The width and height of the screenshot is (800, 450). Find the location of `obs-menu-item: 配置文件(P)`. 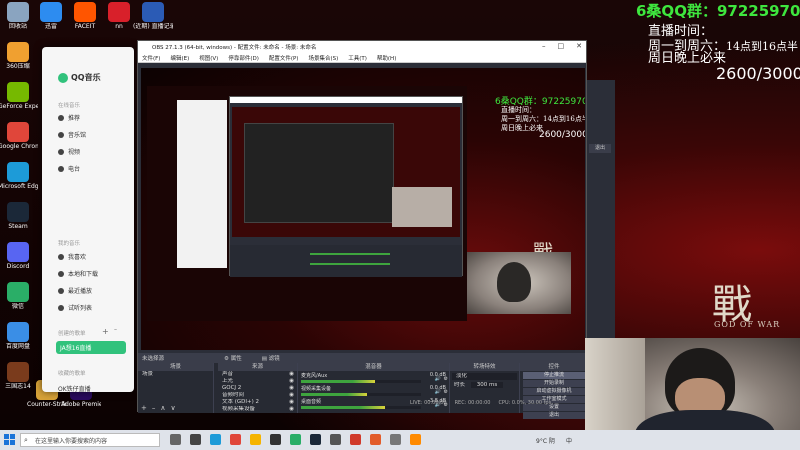

obs-menu-item: 配置文件(P) is located at coordinates (284, 58).